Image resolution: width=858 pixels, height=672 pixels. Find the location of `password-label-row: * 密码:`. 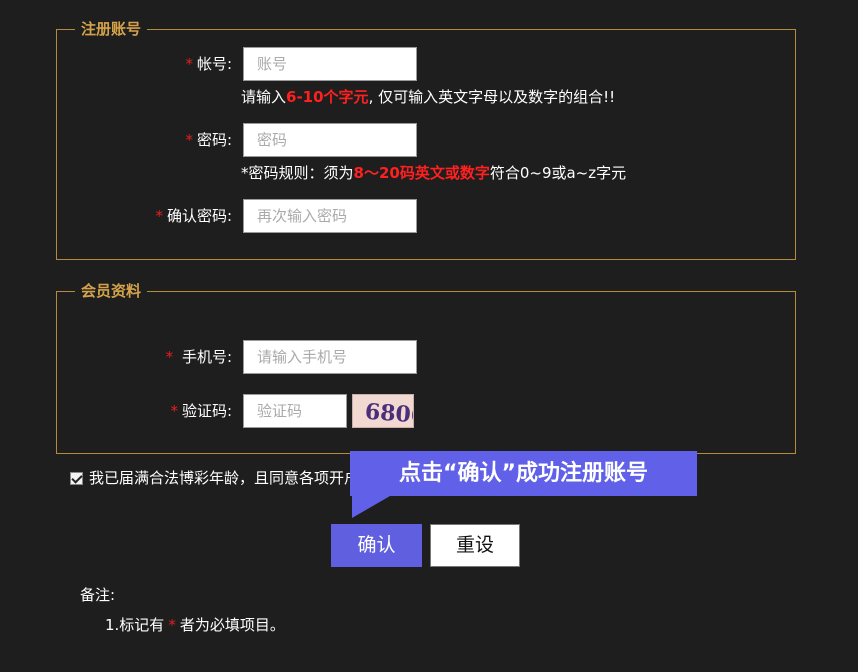

password-label-row: * 密码: is located at coordinates (166, 140).